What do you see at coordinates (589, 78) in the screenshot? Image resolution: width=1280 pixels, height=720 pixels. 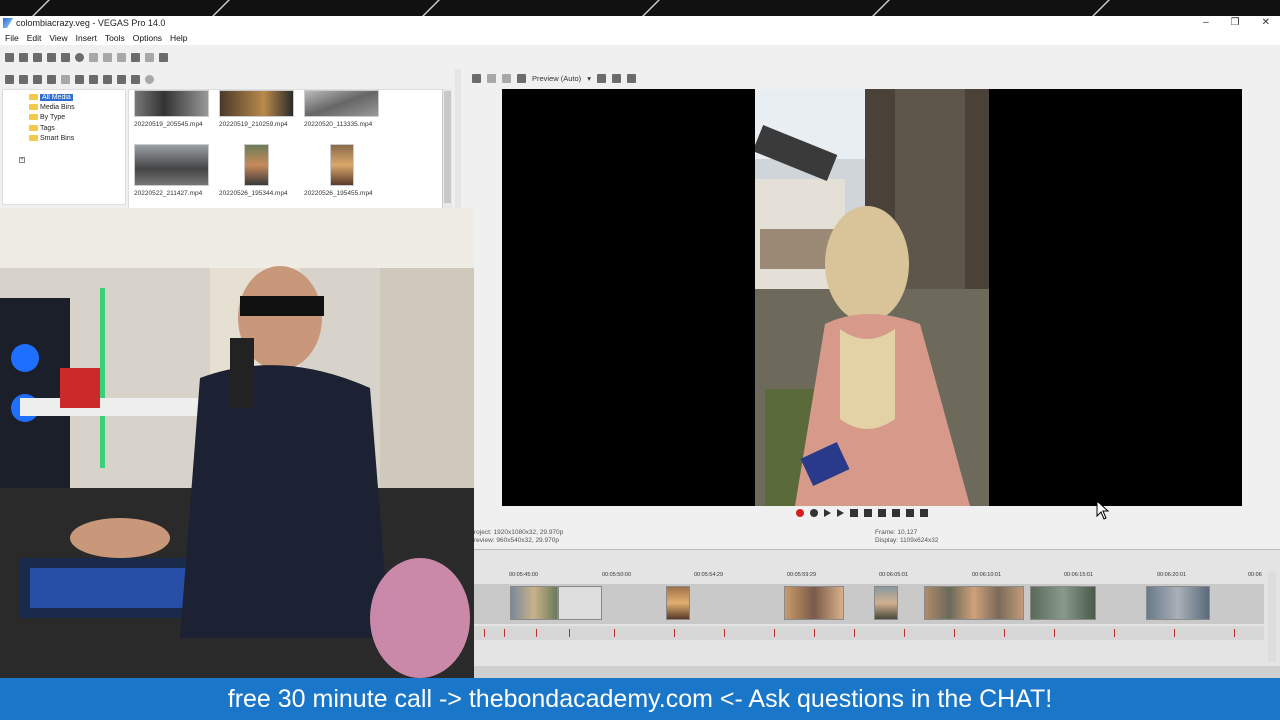 I see `chevron-down-icon: ▾` at bounding box center [589, 78].